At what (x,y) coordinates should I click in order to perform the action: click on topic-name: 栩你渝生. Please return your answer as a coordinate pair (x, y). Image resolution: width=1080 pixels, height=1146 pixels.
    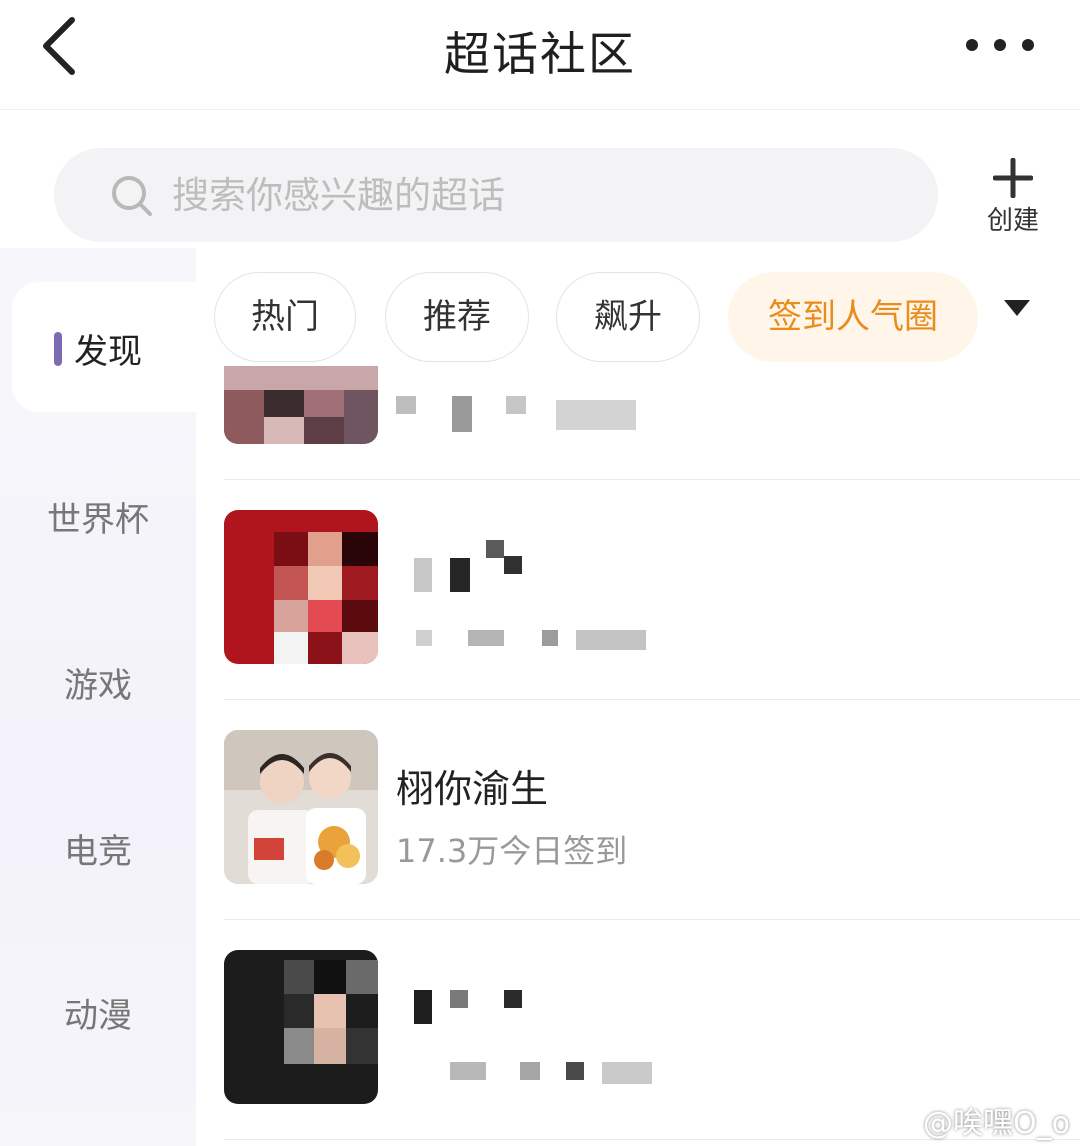
    Looking at the image, I should click on (472, 789).